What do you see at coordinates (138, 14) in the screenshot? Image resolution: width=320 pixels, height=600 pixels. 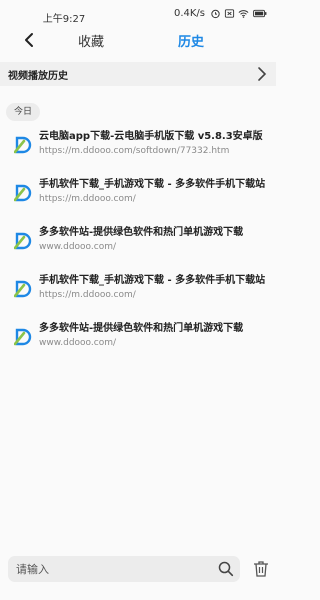 I see `status-bar: 上午9:27 0.4K/s` at bounding box center [138, 14].